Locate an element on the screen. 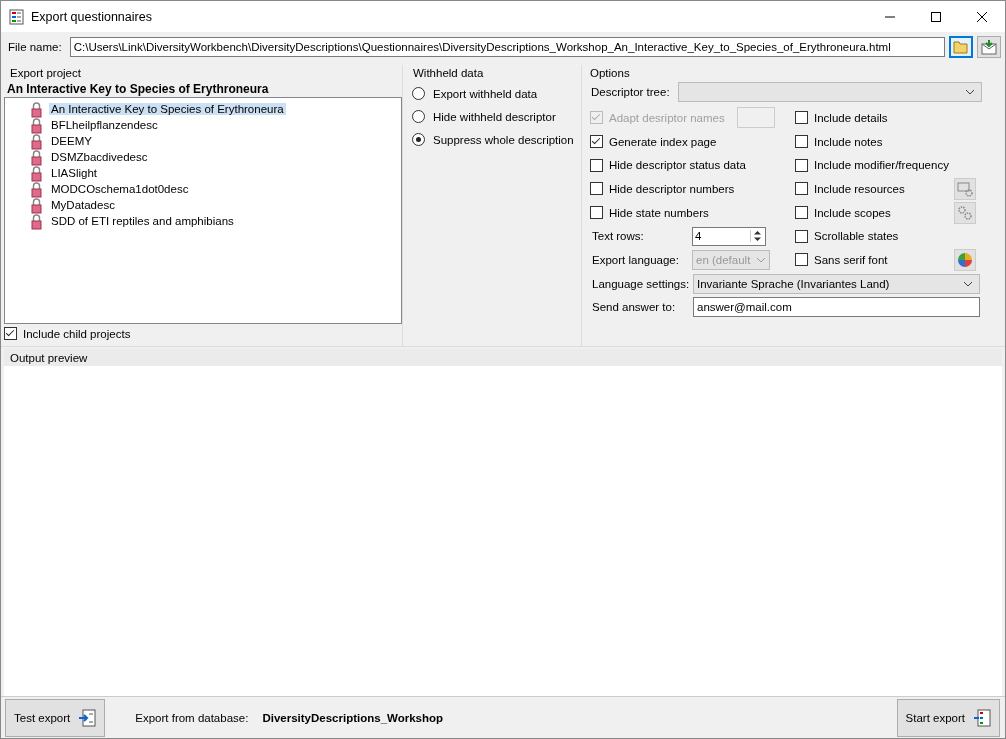 The image size is (1006, 739). document-arrow-icon is located at coordinates (87, 717).